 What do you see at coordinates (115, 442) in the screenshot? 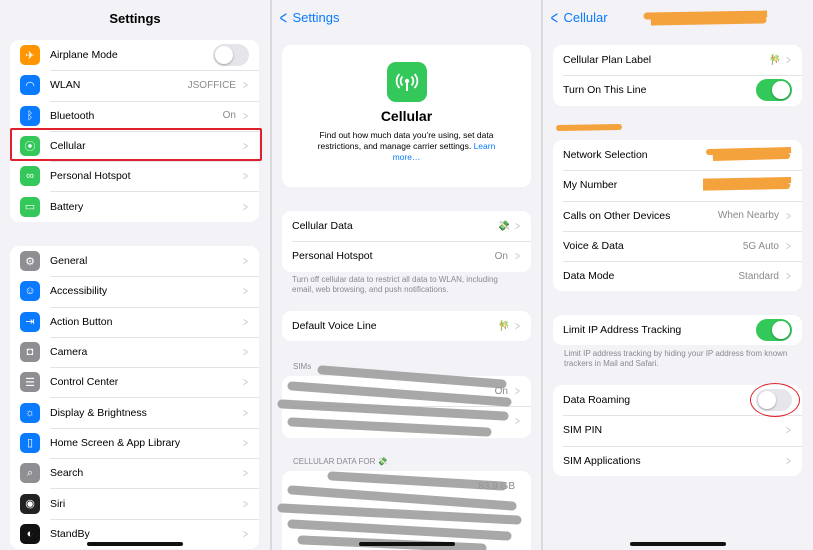
I see `home-screen-label: Home Screen & App Library` at bounding box center [115, 442].